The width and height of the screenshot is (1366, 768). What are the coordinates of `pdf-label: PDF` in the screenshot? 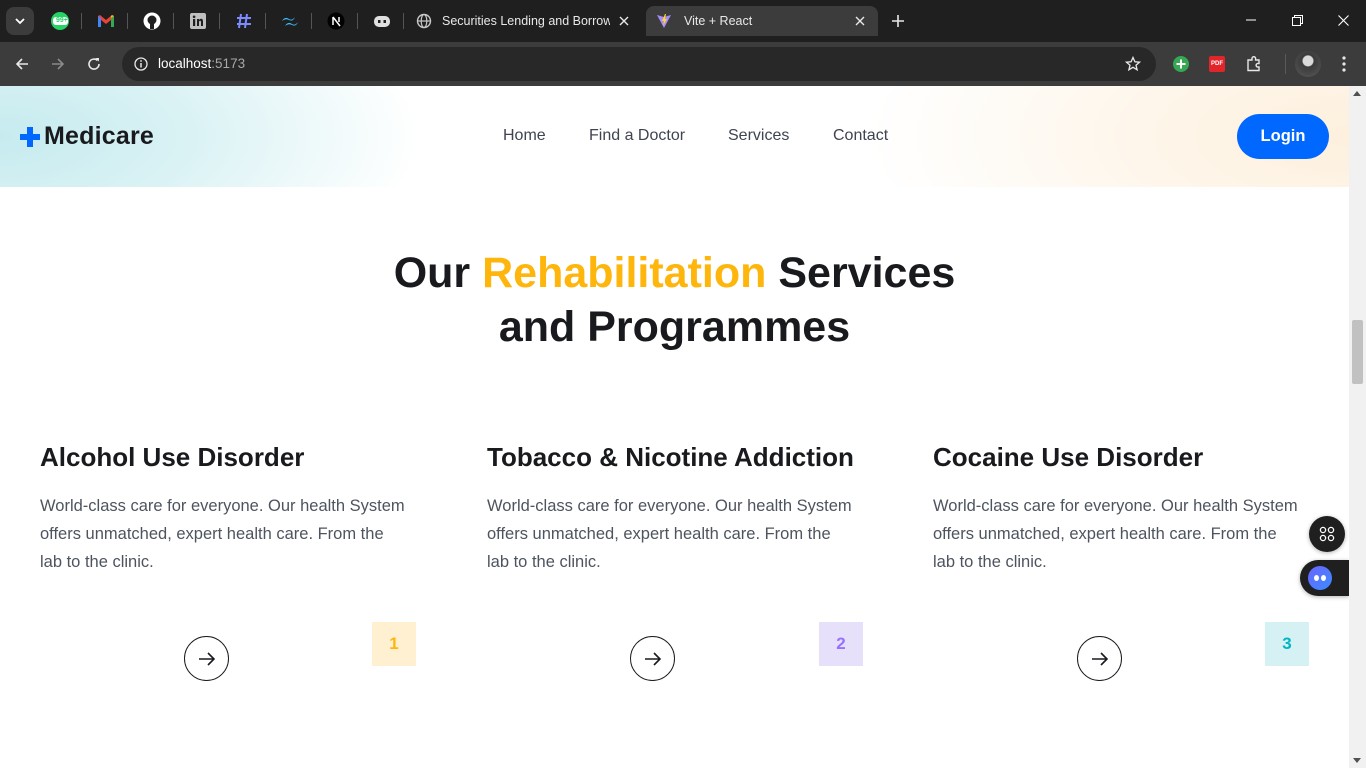 It's located at (1217, 64).